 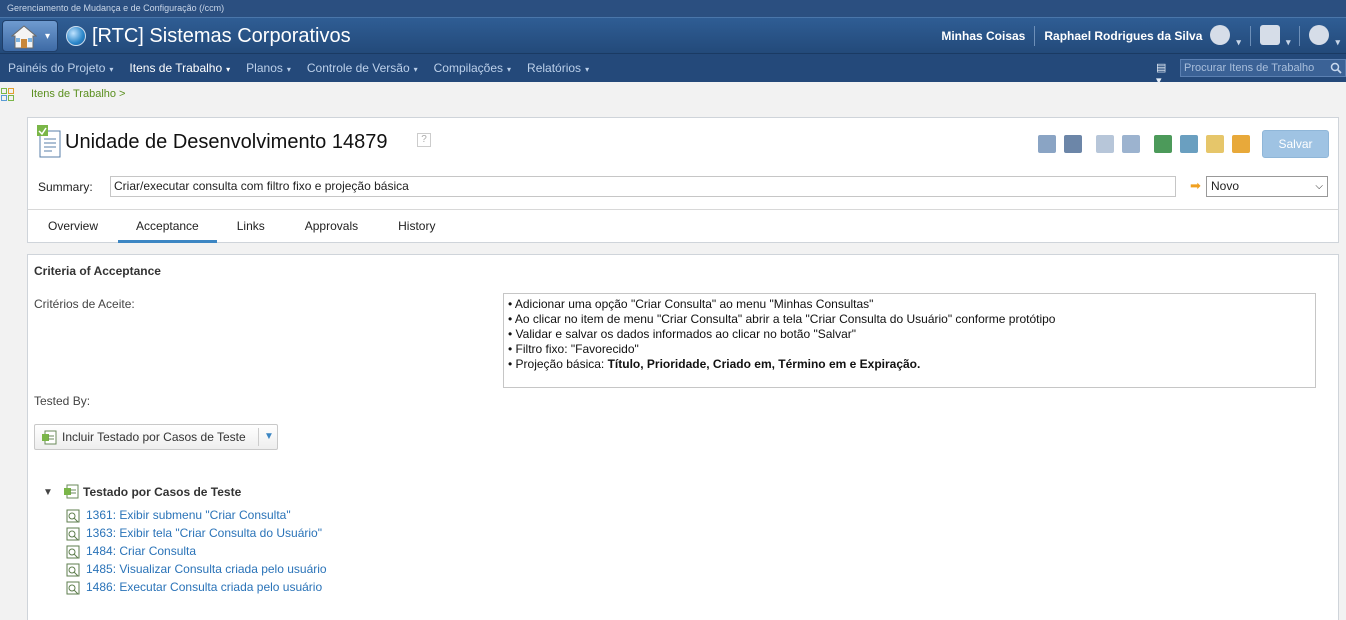 What do you see at coordinates (1131, 144) in the screenshot?
I see `copy-icon` at bounding box center [1131, 144].